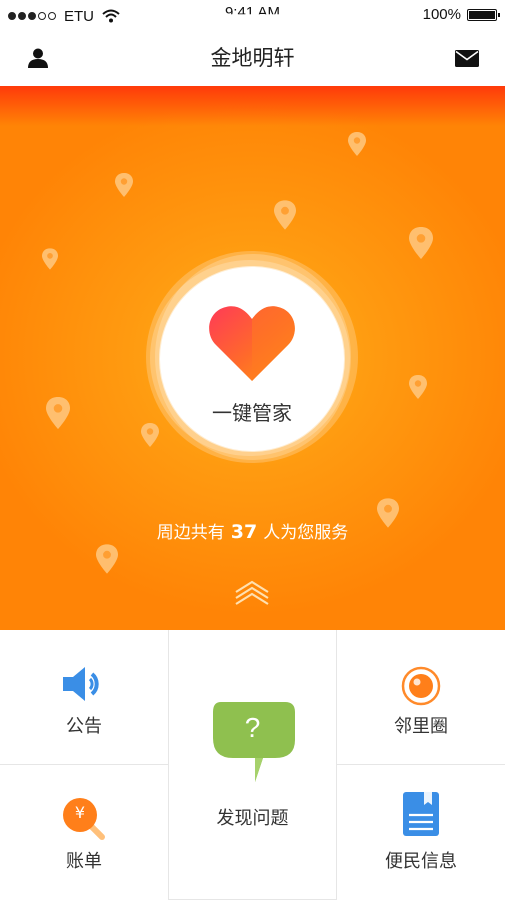 The image size is (505, 900). I want to click on double-chevron-up-icon, so click(252, 592).